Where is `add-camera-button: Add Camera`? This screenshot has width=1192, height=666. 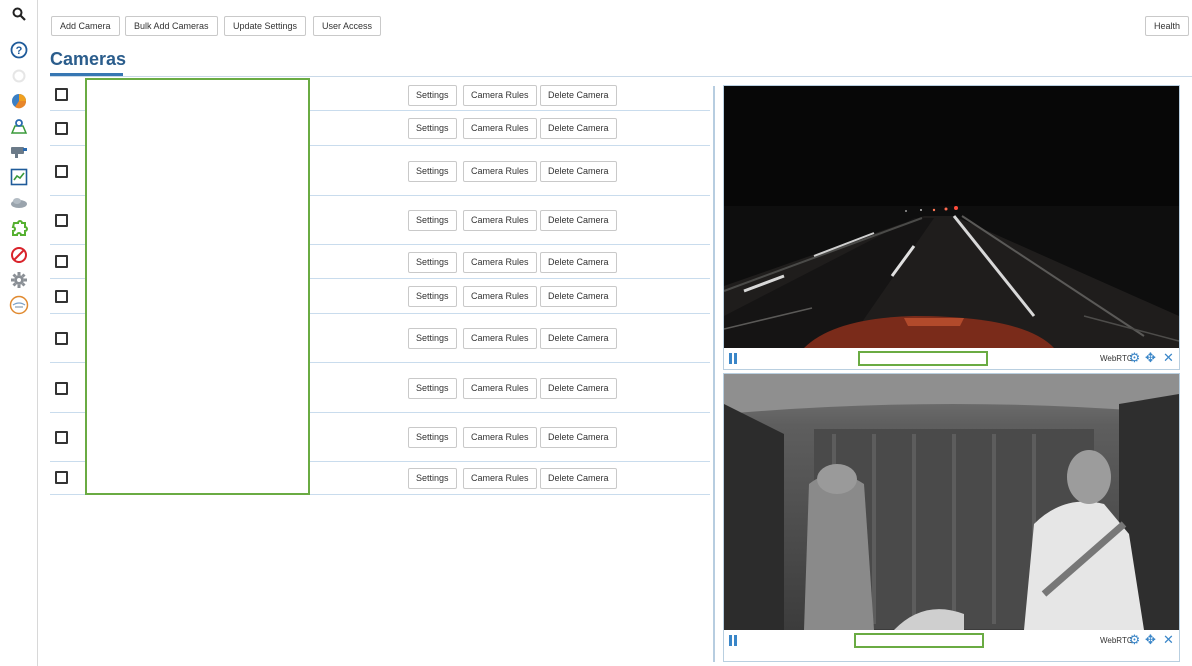
add-camera-button: Add Camera is located at coordinates (85, 26).